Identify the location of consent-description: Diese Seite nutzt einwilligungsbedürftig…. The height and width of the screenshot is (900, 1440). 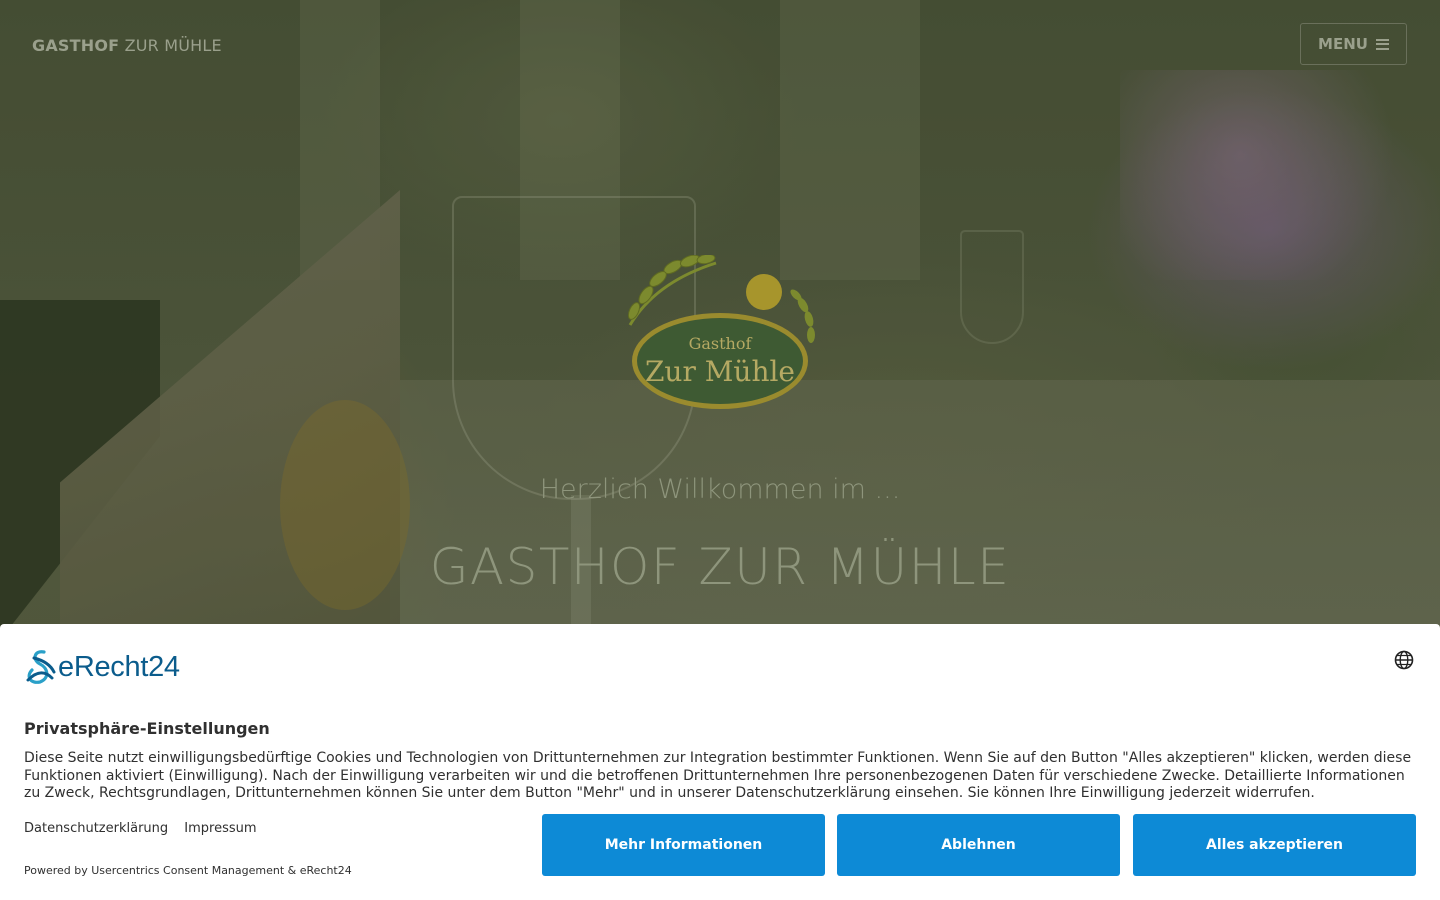
(718, 775).